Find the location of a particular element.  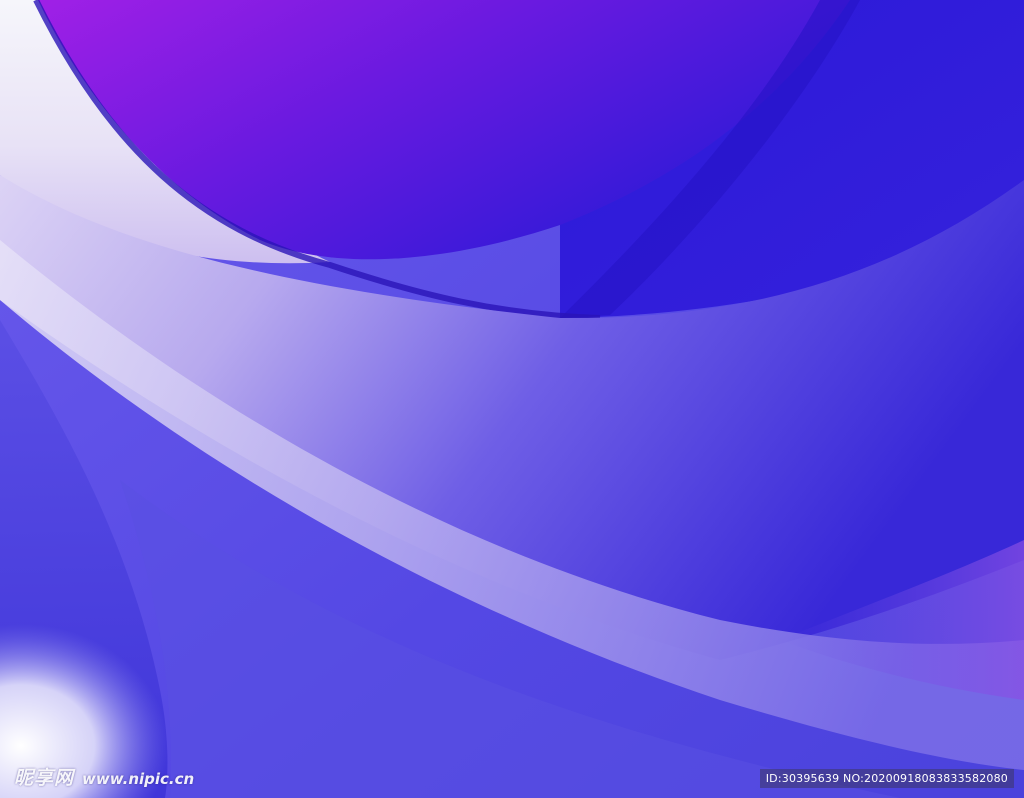

watermark-site-url: www.nipic.cn is located at coordinates (138, 779).